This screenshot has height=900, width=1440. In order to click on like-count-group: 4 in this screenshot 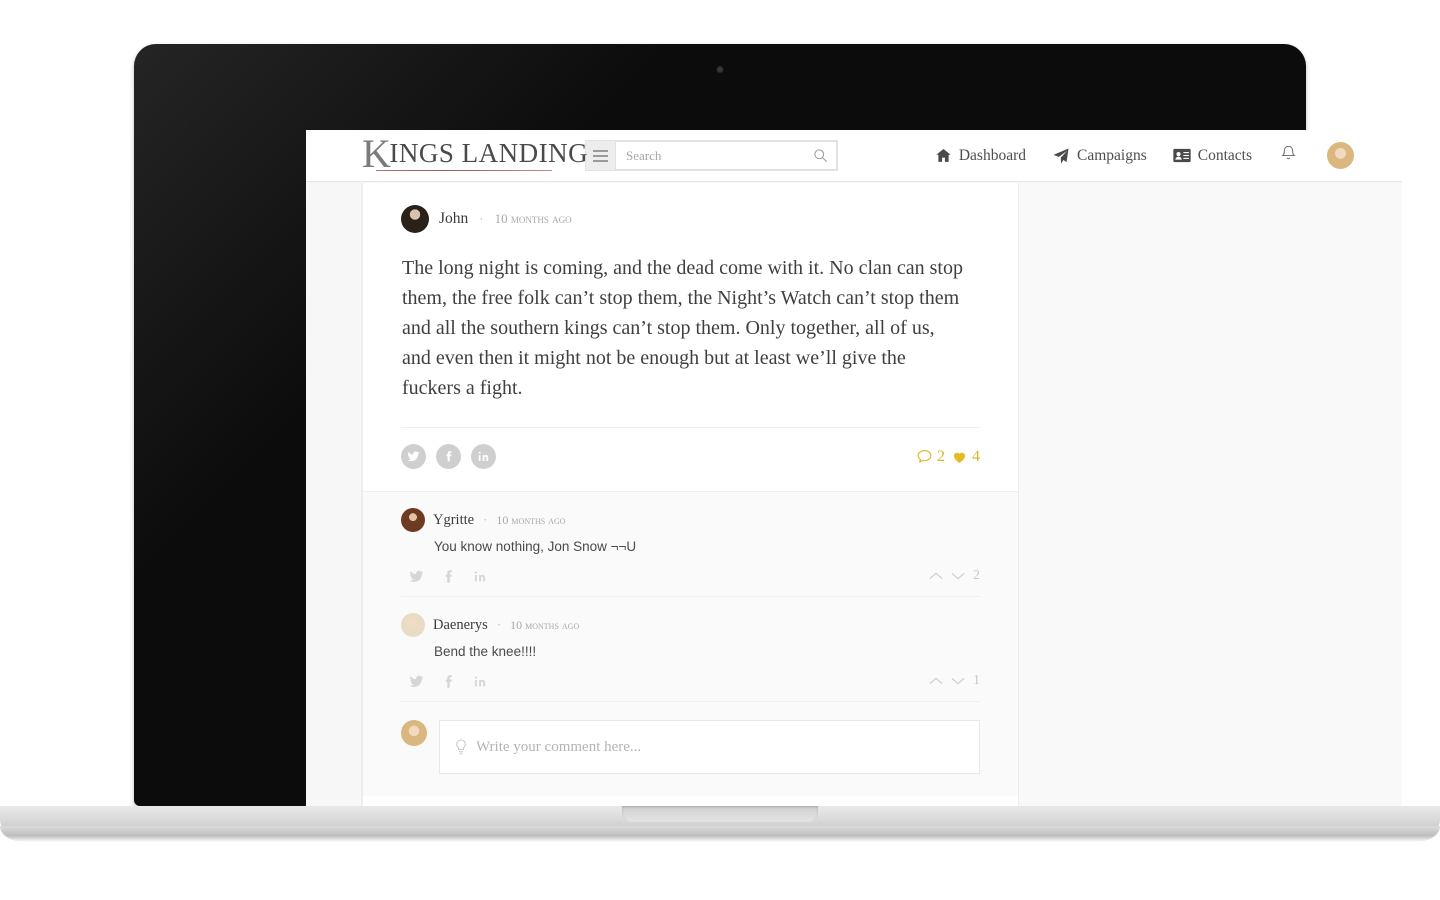, I will do `click(965, 457)`.